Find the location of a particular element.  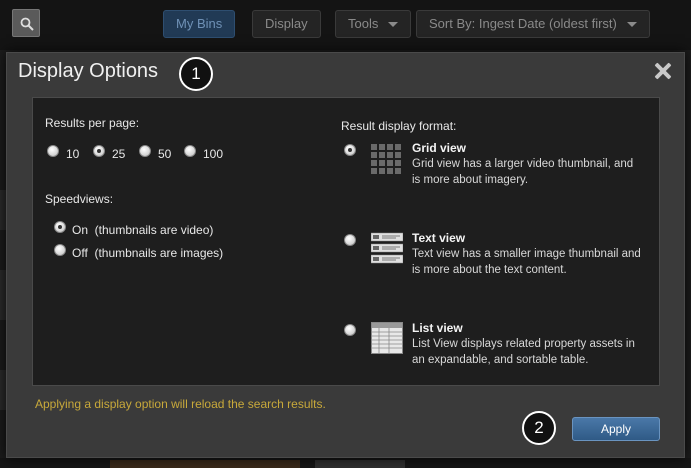

speedviews-on-label: On (thumbnails are video) is located at coordinates (143, 230).